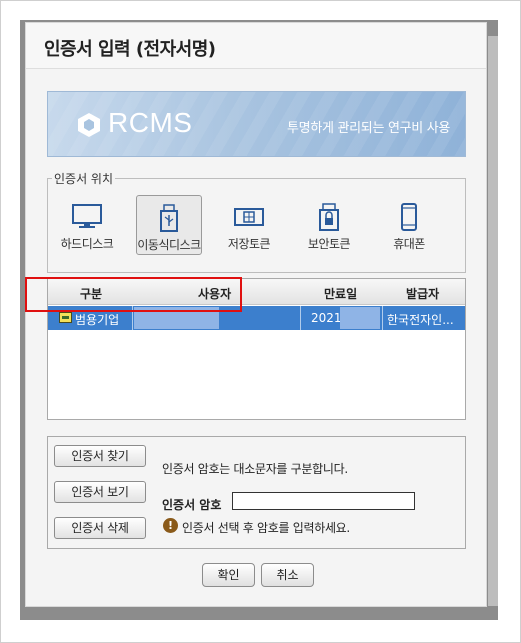 This screenshot has height=643, width=521. I want to click on location-label: 보안토큰, so click(329, 244).